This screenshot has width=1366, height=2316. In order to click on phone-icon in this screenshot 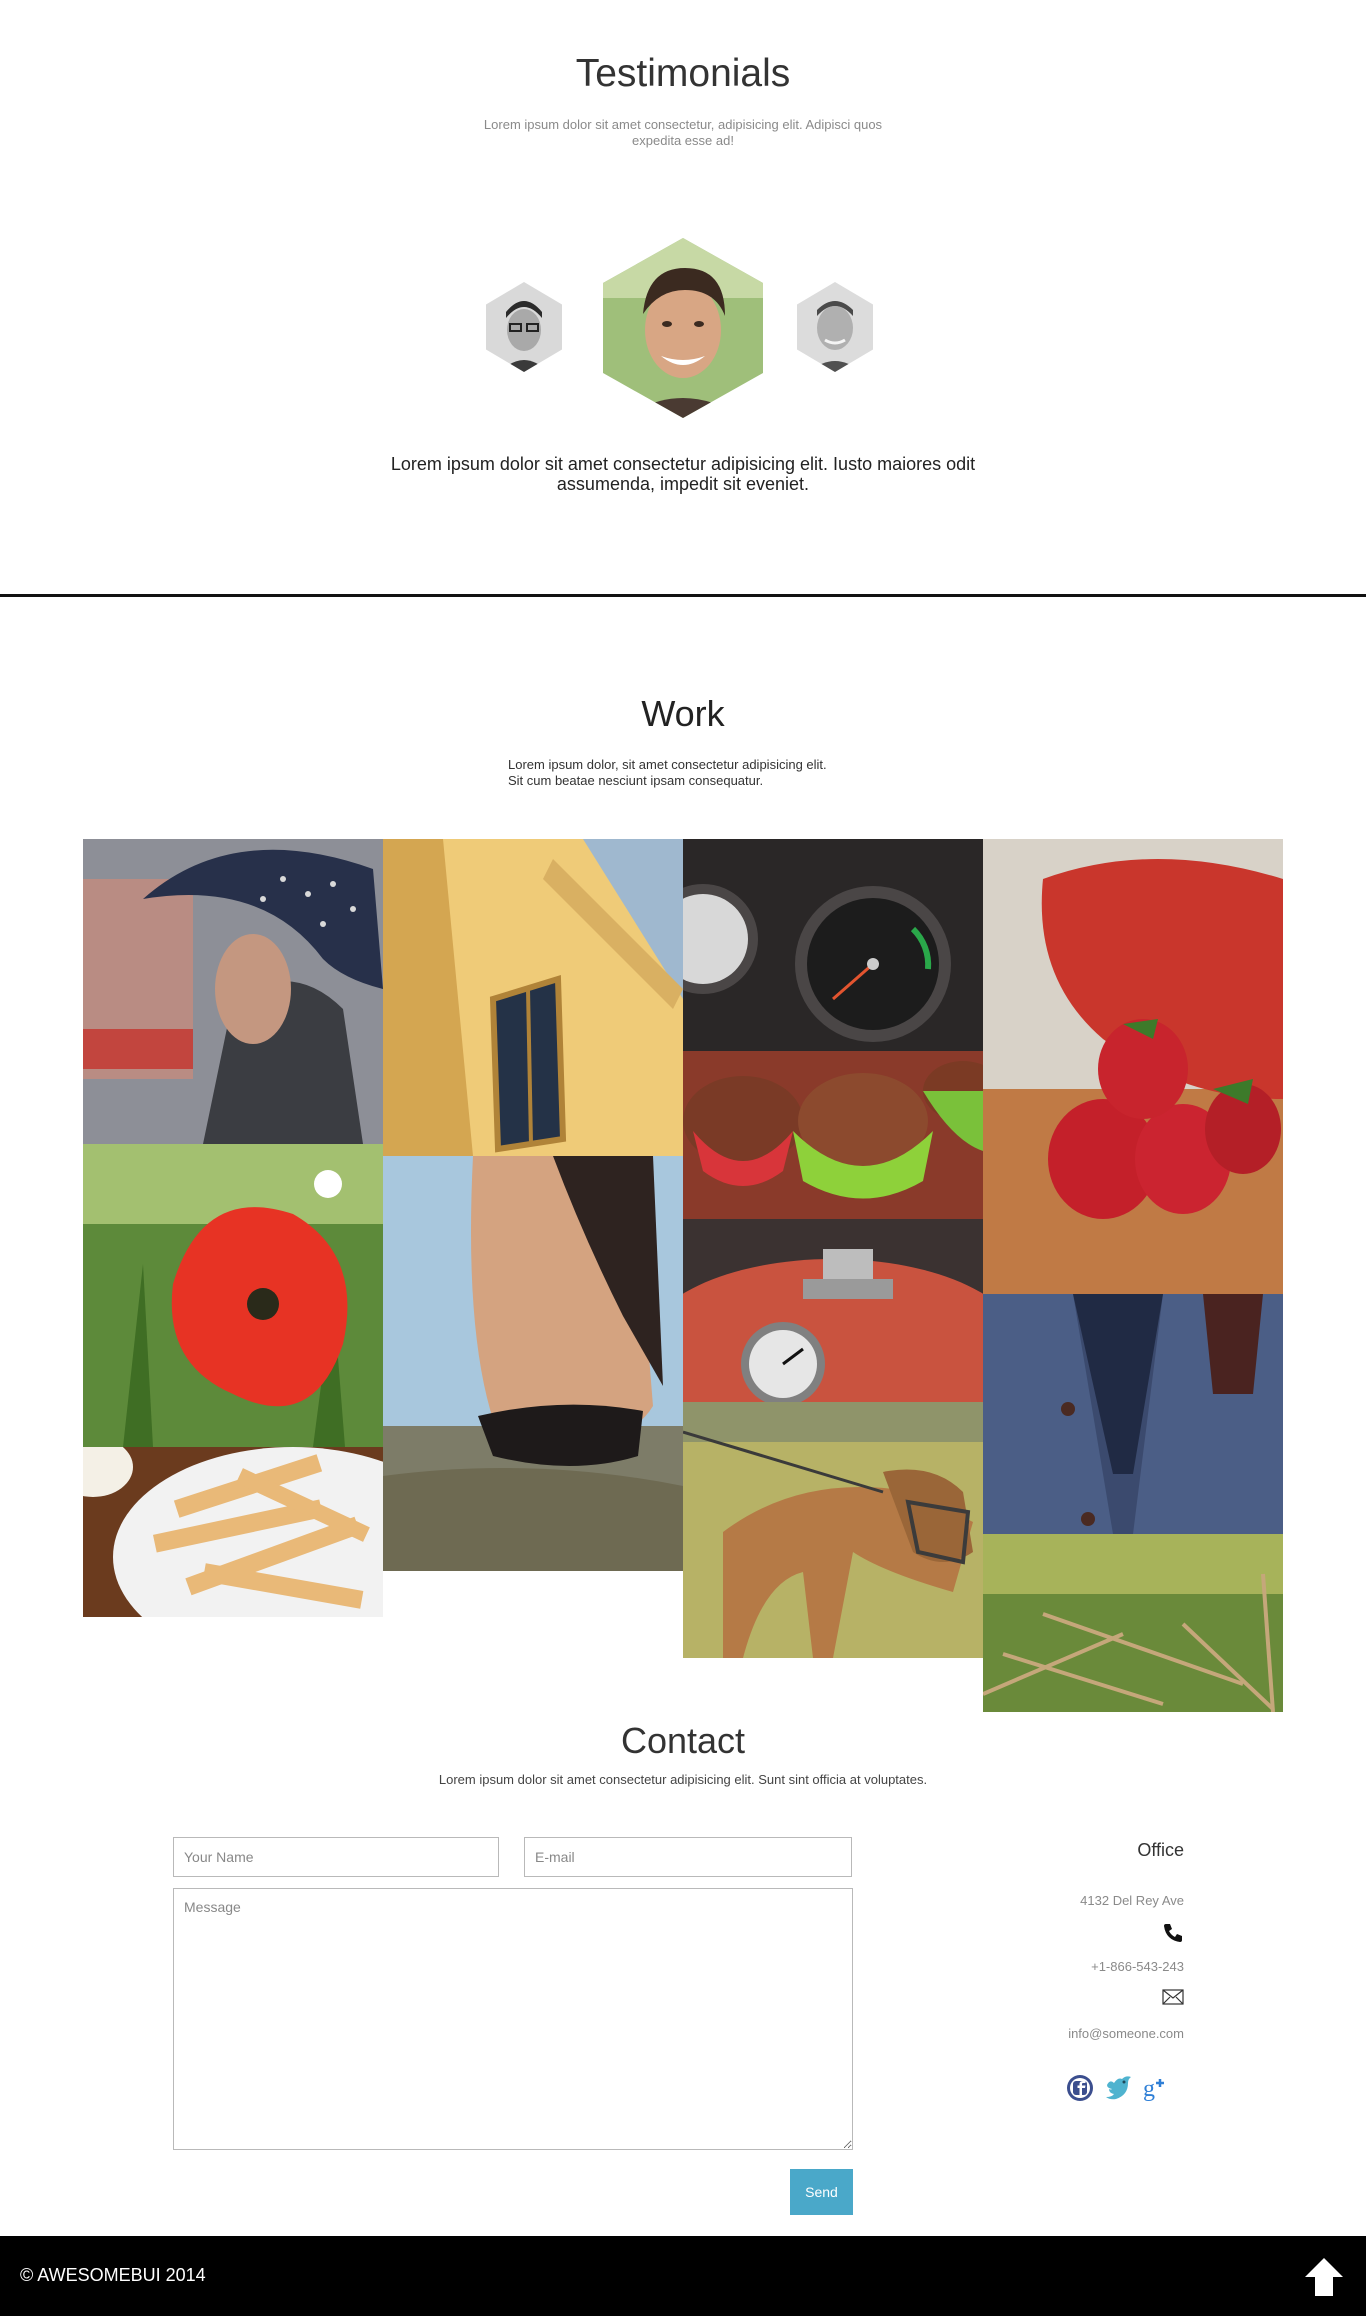, I will do `click(1173, 1933)`.